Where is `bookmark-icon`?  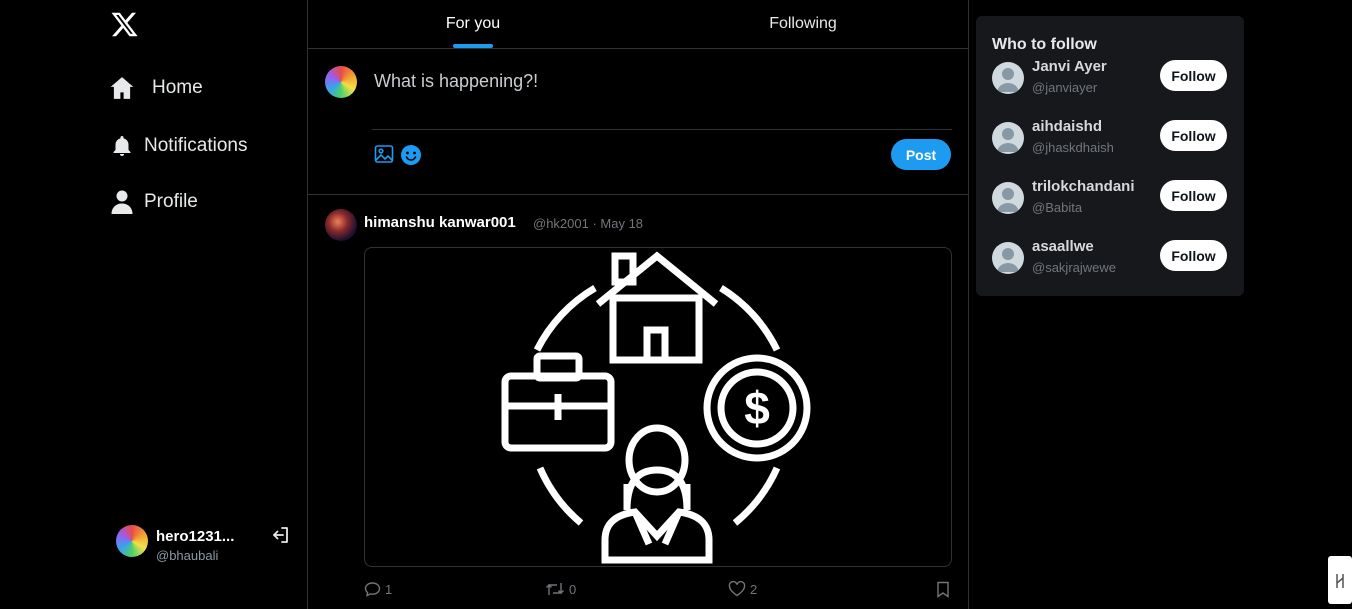 bookmark-icon is located at coordinates (943, 589).